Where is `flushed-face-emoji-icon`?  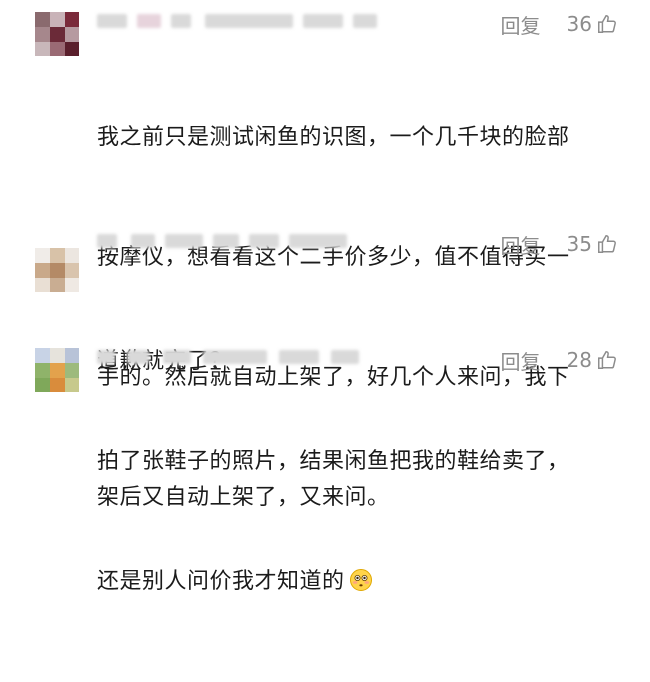 flushed-face-emoji-icon is located at coordinates (360, 580).